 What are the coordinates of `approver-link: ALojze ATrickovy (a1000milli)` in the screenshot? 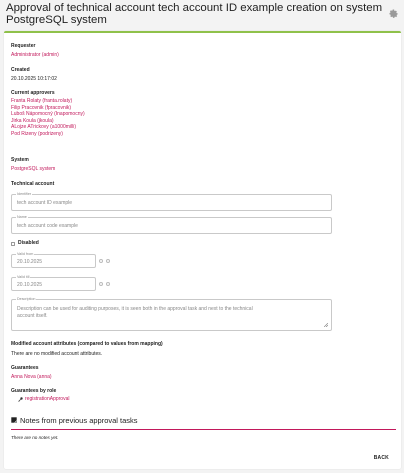 It's located at (48, 127).